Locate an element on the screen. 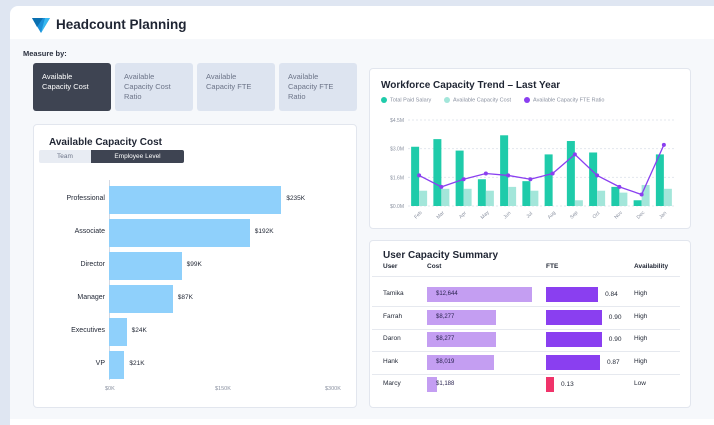  legend-available-capacity-fte-ratio: Available Capacity FTE Ratio is located at coordinates (564, 100).